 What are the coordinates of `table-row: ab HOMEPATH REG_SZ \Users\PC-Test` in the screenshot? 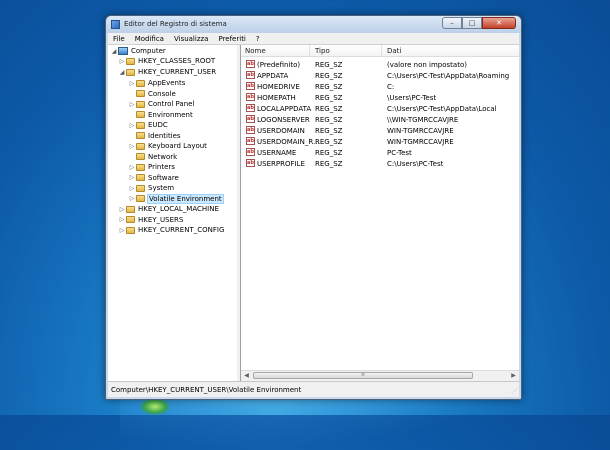 It's located at (380, 97).